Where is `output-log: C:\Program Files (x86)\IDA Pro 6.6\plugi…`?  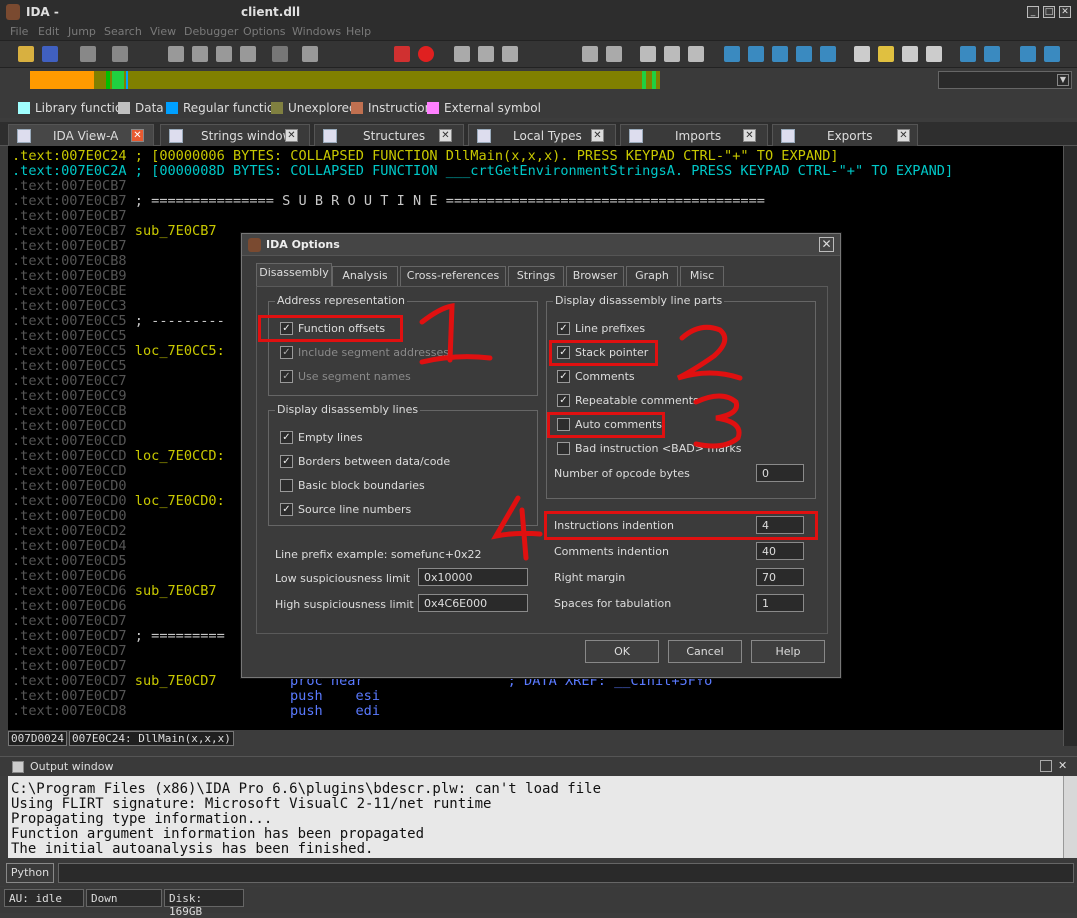 output-log: C:\Program Files (x86)\IDA Pro 6.6\plugi… is located at coordinates (535, 817).